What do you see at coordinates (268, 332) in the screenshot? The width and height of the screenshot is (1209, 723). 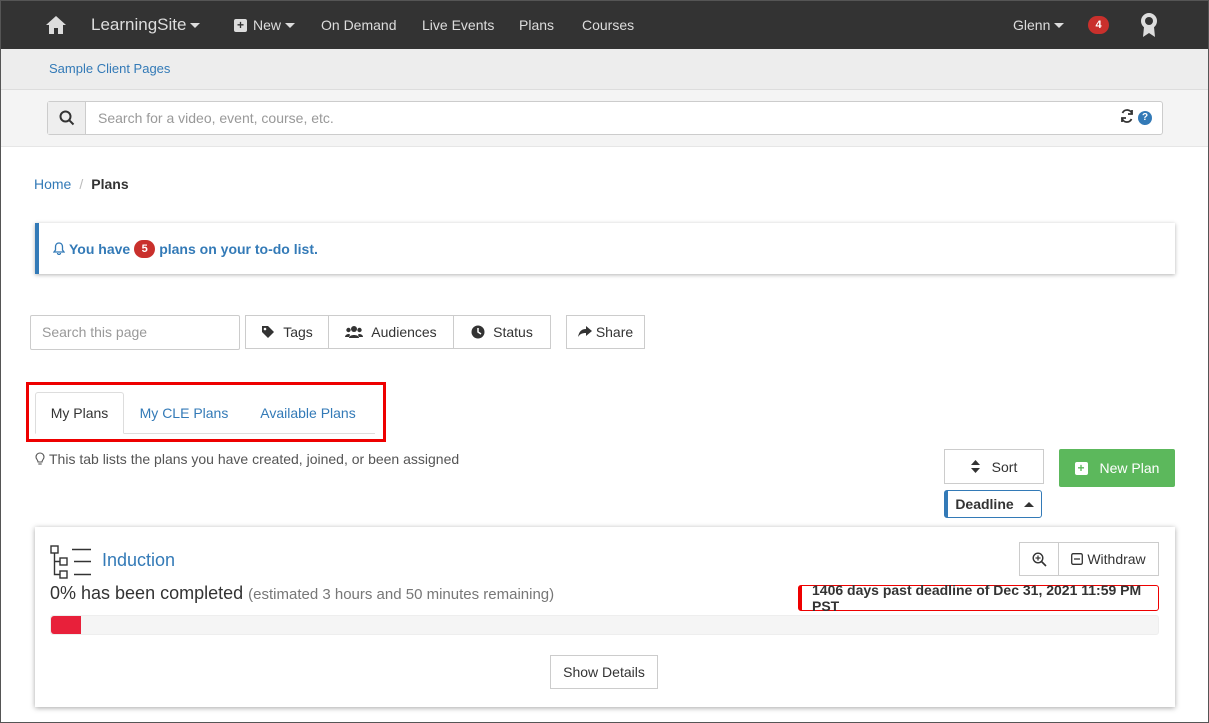 I see `tag-icon` at bounding box center [268, 332].